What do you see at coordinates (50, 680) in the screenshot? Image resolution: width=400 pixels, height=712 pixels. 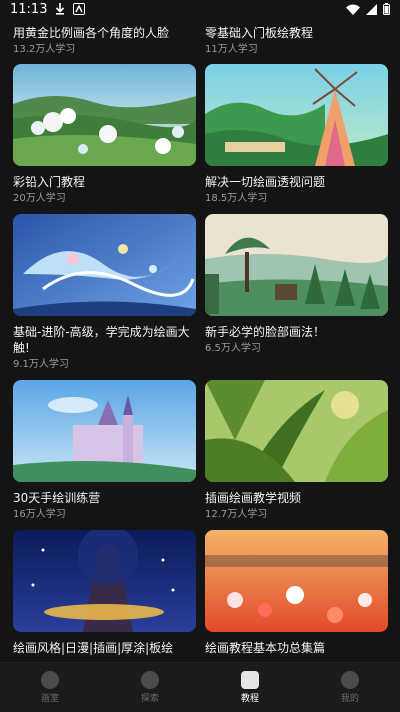 I see `palette-icon` at bounding box center [50, 680].